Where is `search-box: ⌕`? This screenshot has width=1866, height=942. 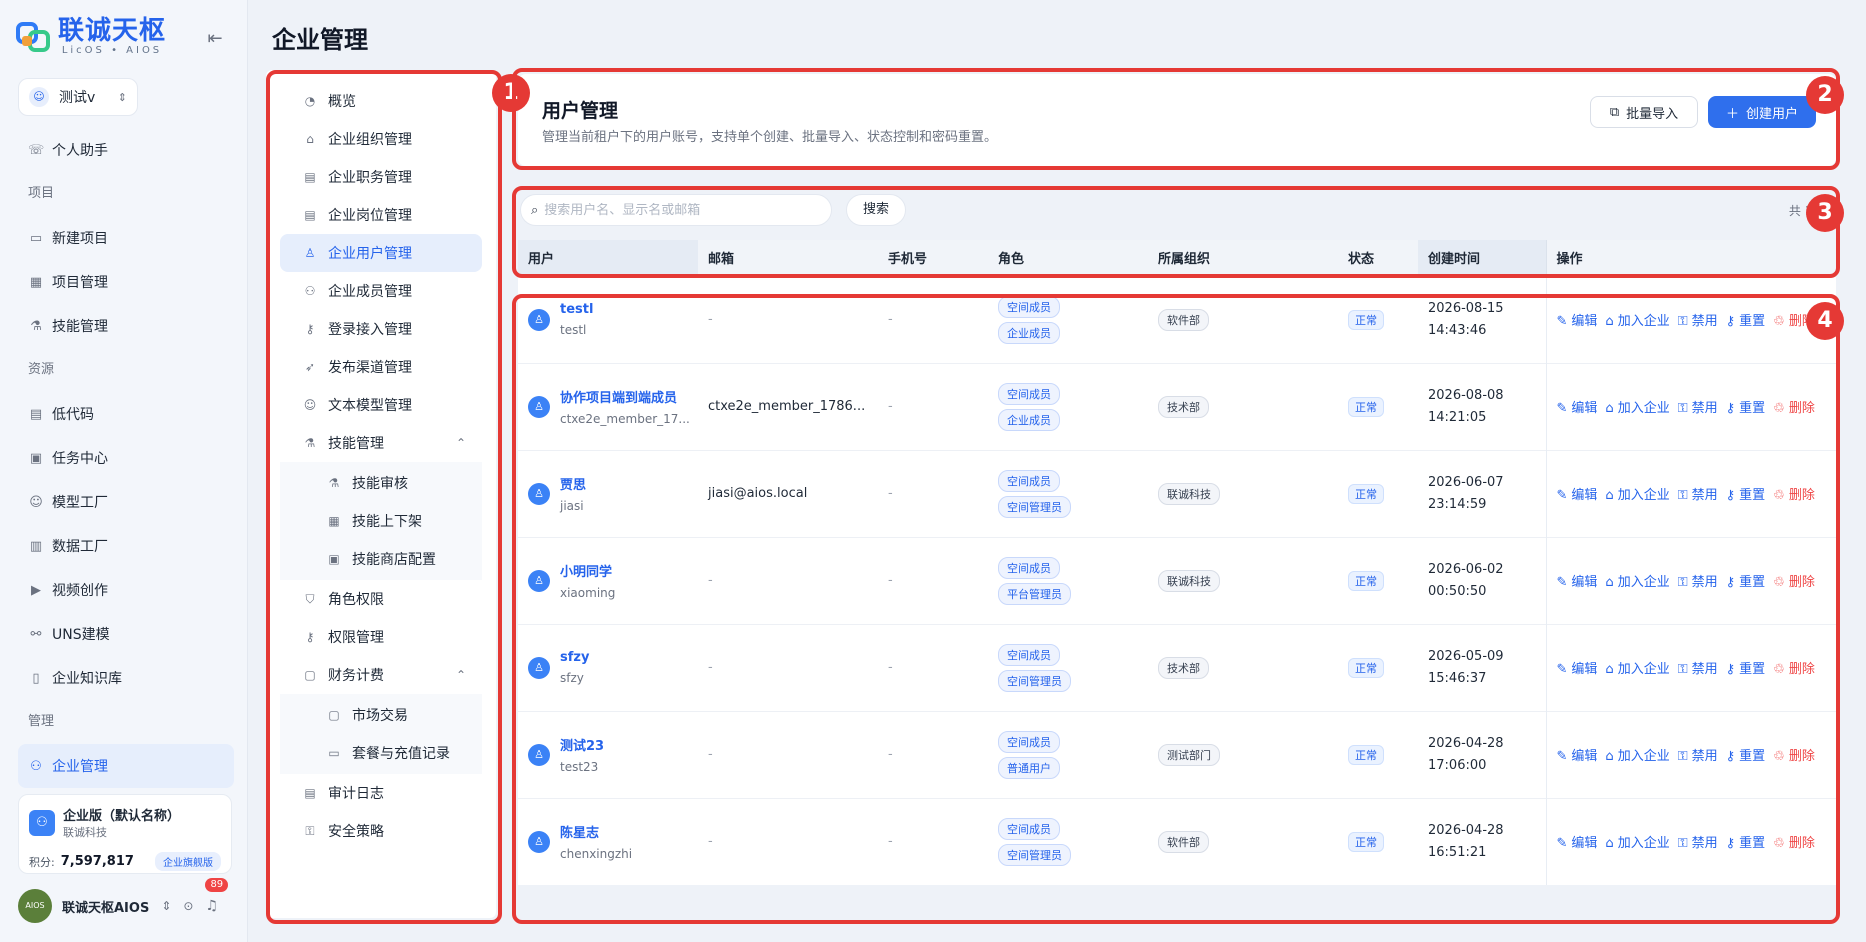 search-box: ⌕ is located at coordinates (676, 210).